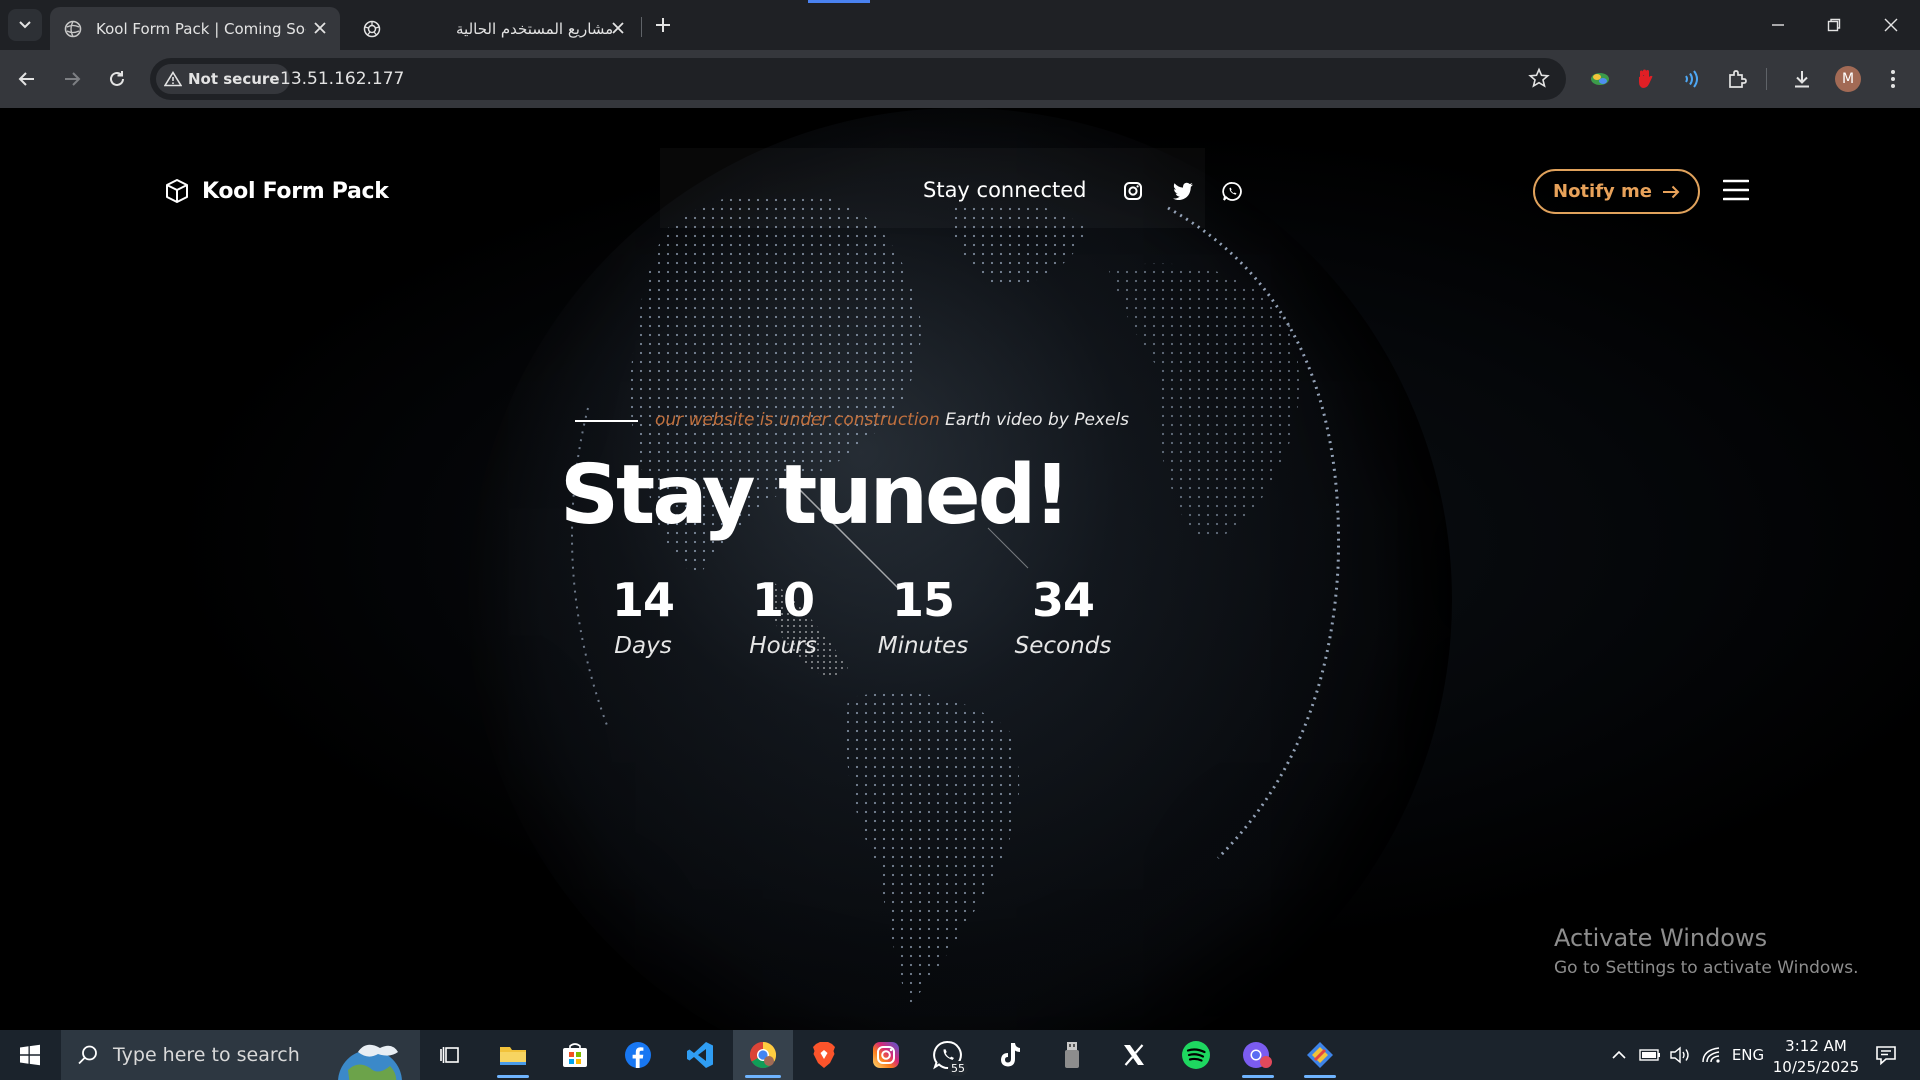 This screenshot has height=1080, width=1920. I want to click on chrome-profile-icon, so click(1257, 1055).